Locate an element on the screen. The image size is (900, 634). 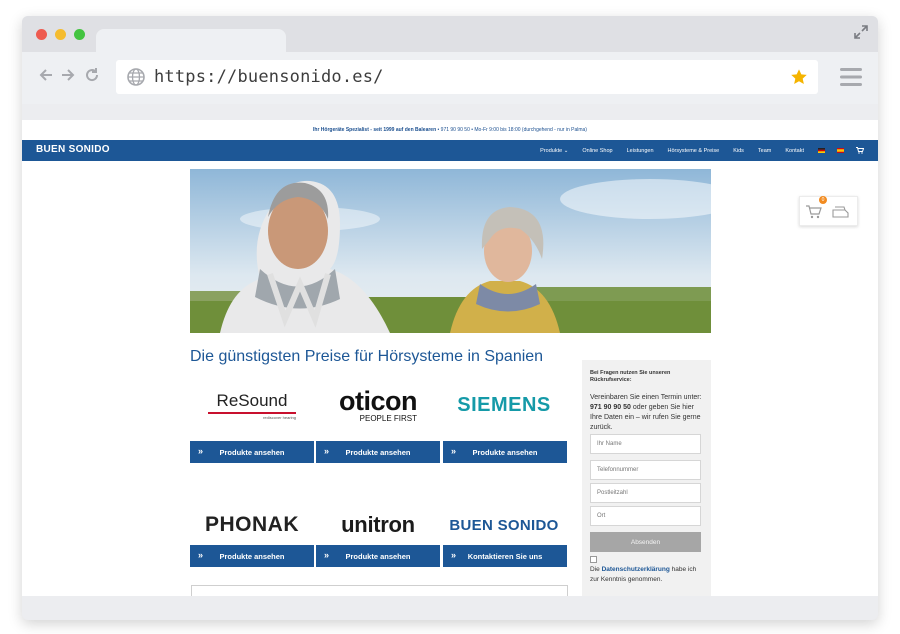
browser-toolbar: https://buensonido.es/ is located at coordinates (450, 78).